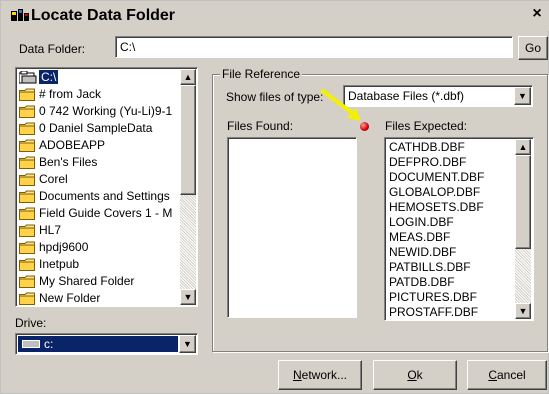  What do you see at coordinates (533, 48) in the screenshot?
I see `go-button: Go` at bounding box center [533, 48].